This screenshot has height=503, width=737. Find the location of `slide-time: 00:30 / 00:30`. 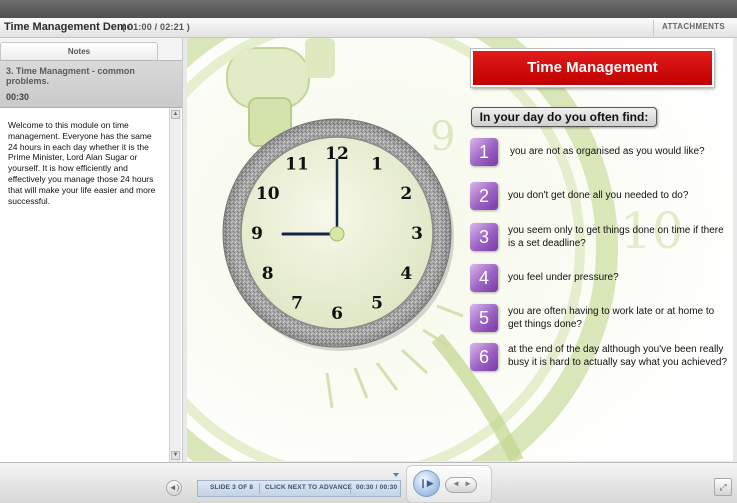

slide-time: 00:30 / 00:30 is located at coordinates (377, 487).